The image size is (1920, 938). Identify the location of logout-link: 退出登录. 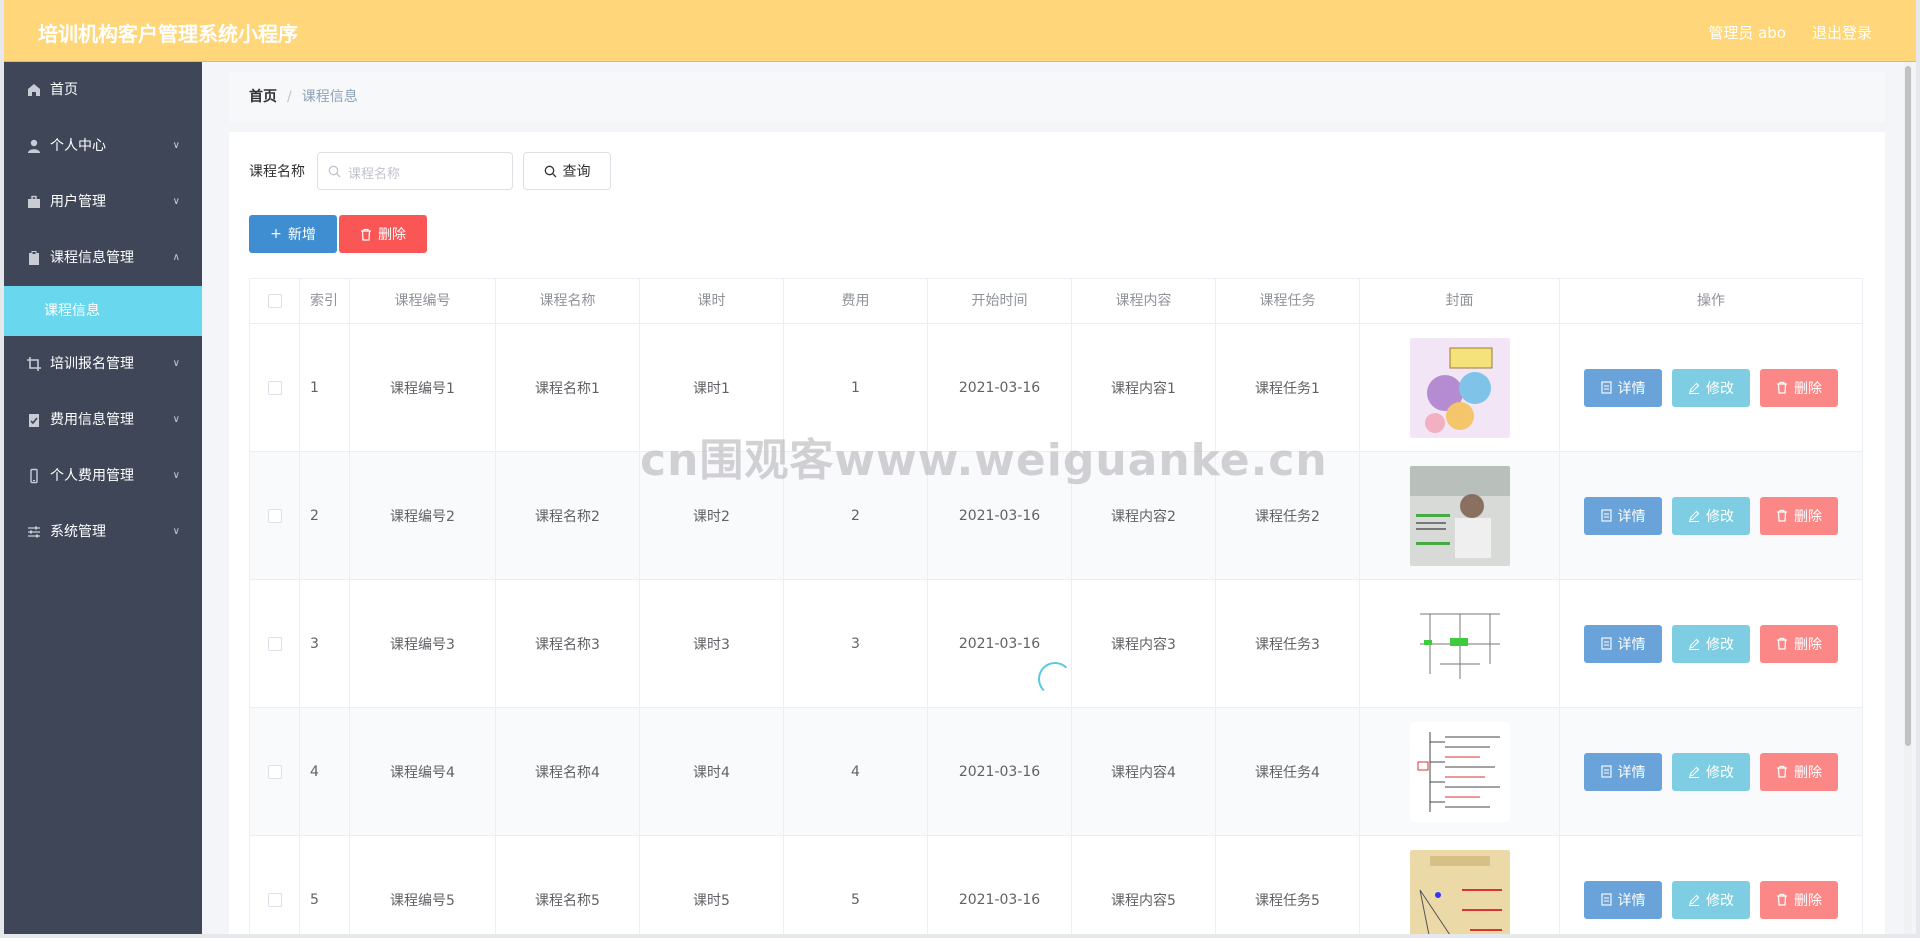
(1842, 32).